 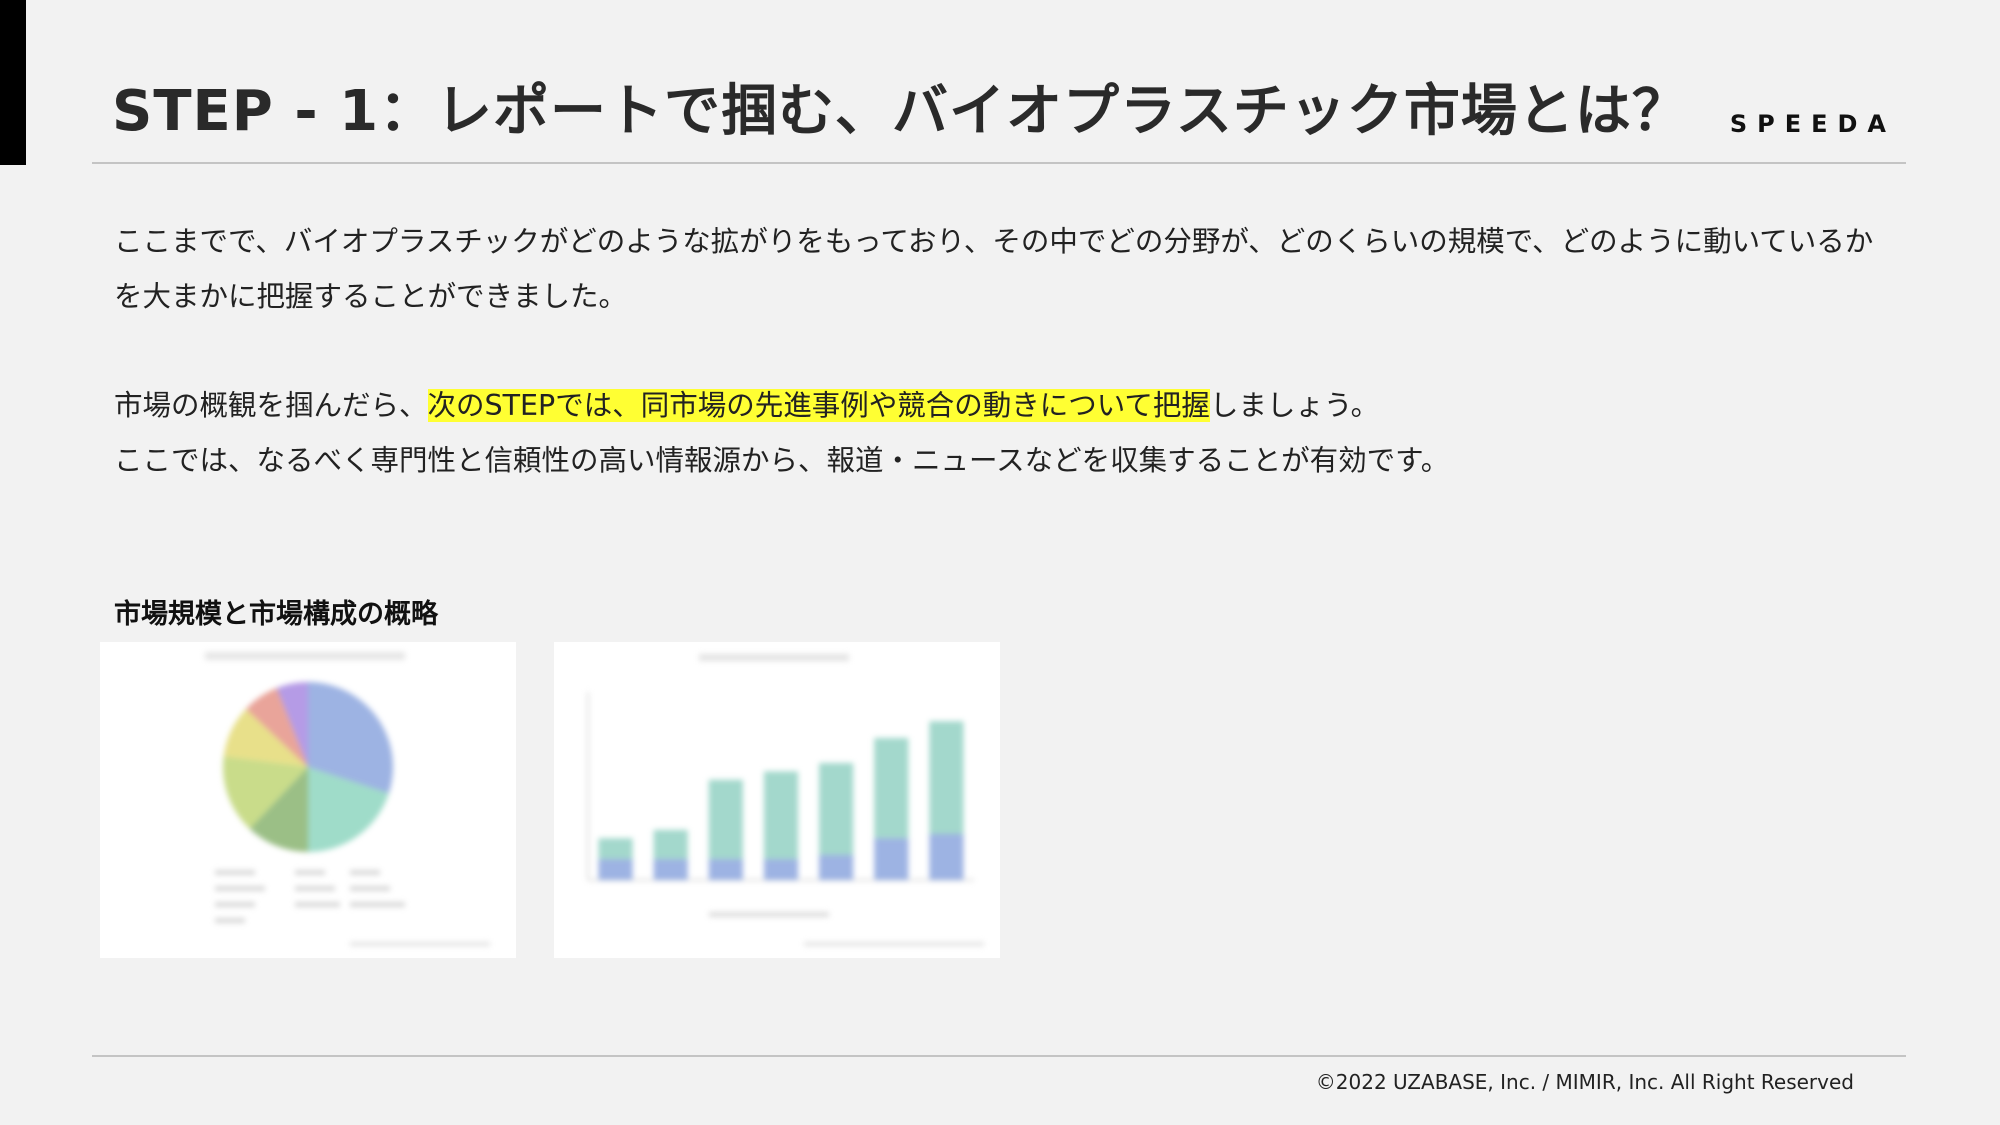 I want to click on header-divider, so click(x=999, y=163).